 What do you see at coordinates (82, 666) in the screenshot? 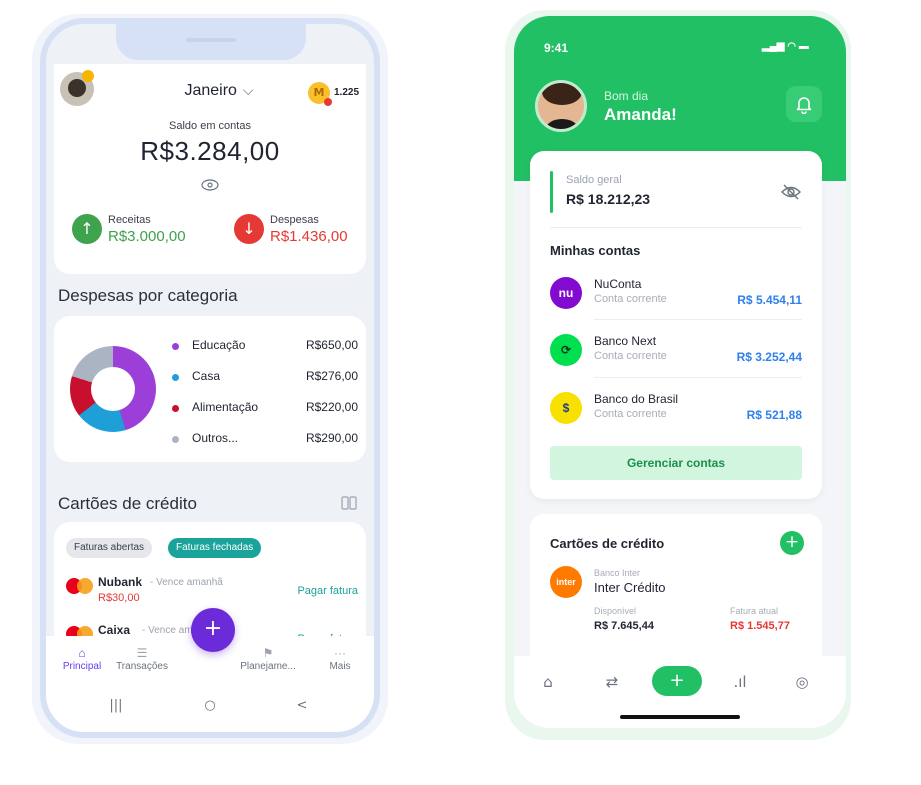
I see `tab-label: Principal` at bounding box center [82, 666].